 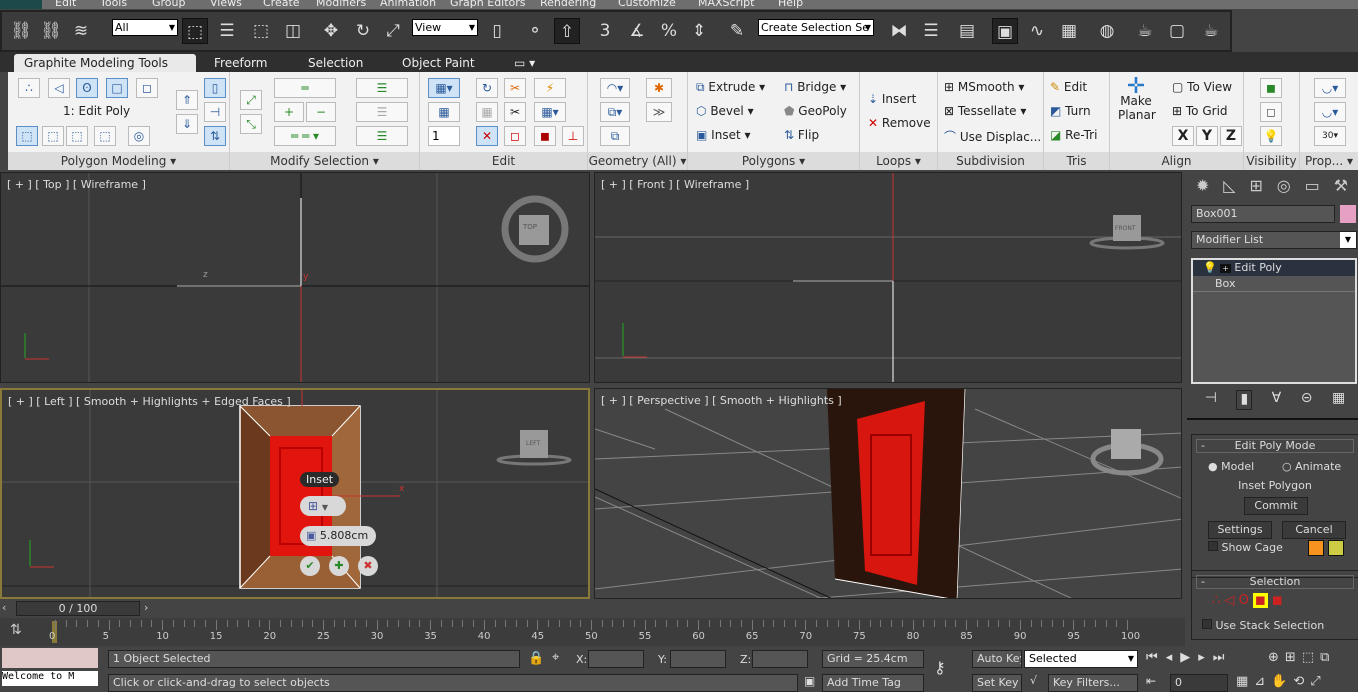 I want to click on viewcube-left: LEFT, so click(x=533, y=443).